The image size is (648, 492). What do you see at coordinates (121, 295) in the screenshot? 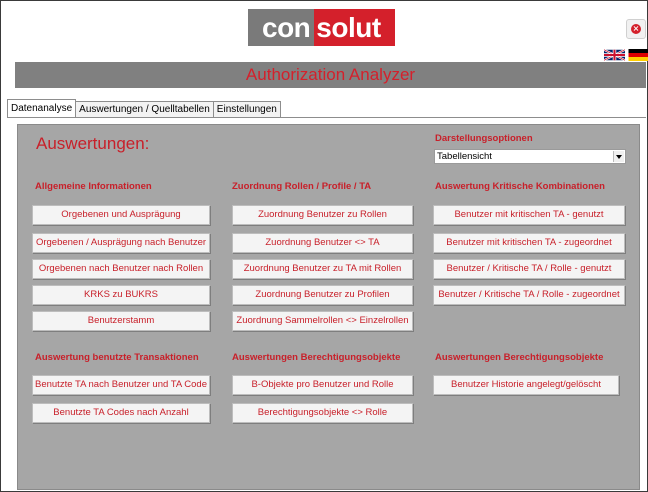
I see `btn-krks-bukrs: KRKS zu BUKRS` at bounding box center [121, 295].